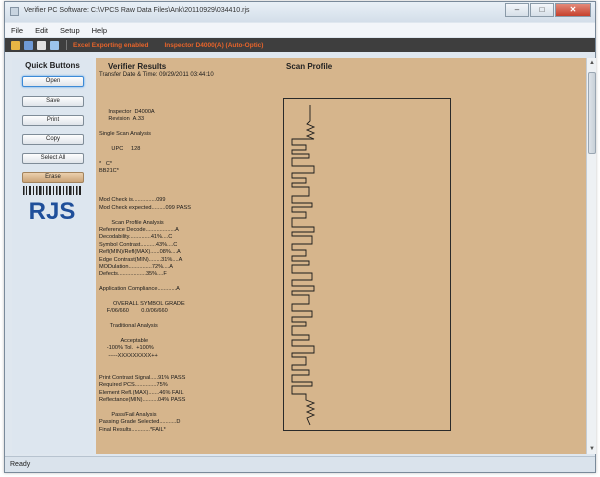  I want to click on menu-file: File, so click(17, 30).